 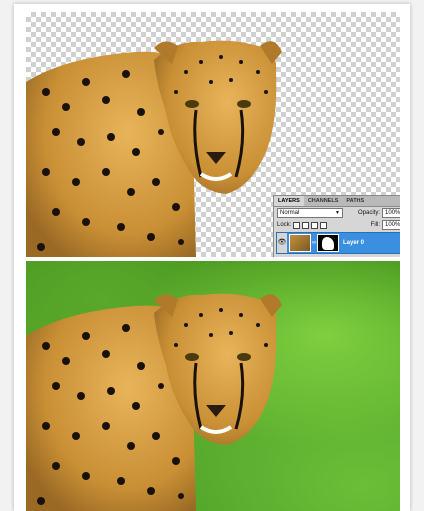 I want to click on fill-input: 100%, so click(x=391, y=225).